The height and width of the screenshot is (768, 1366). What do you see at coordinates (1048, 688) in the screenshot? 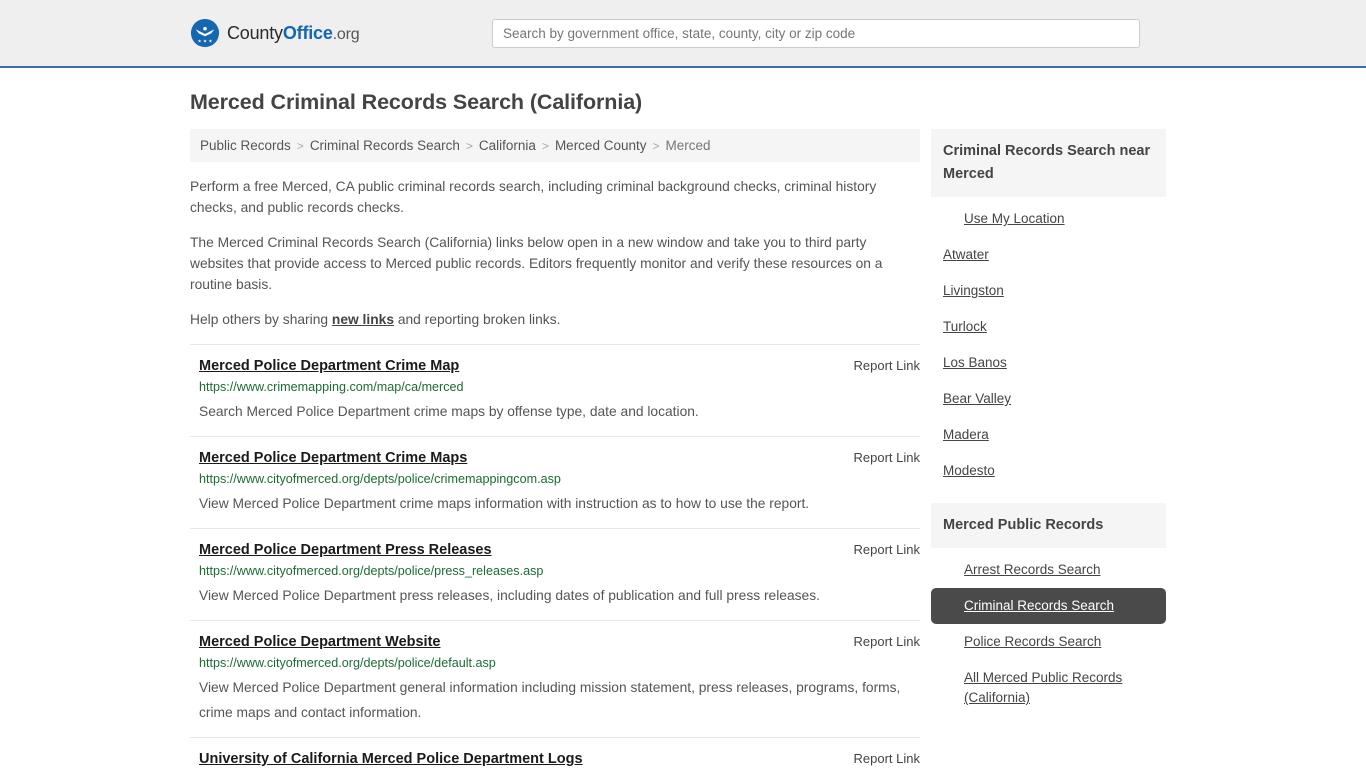
I see `public-records-link-4: All Merced Public Records (California)` at bounding box center [1048, 688].